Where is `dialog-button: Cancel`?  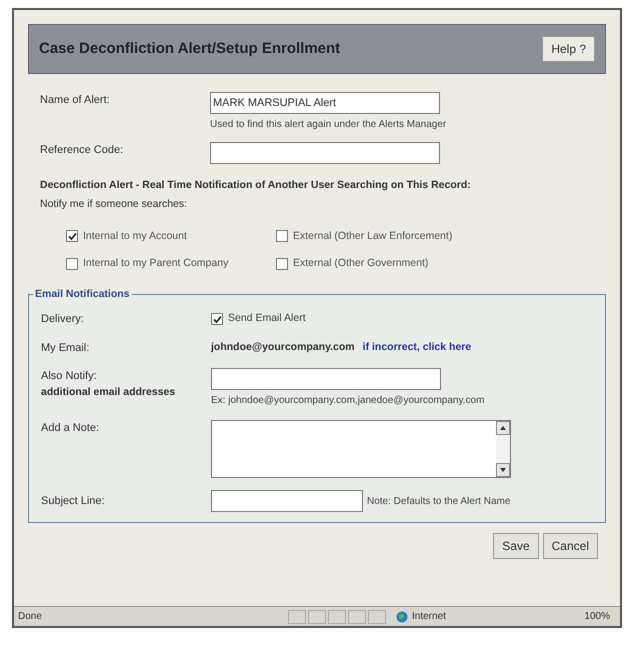
dialog-button: Cancel is located at coordinates (570, 546).